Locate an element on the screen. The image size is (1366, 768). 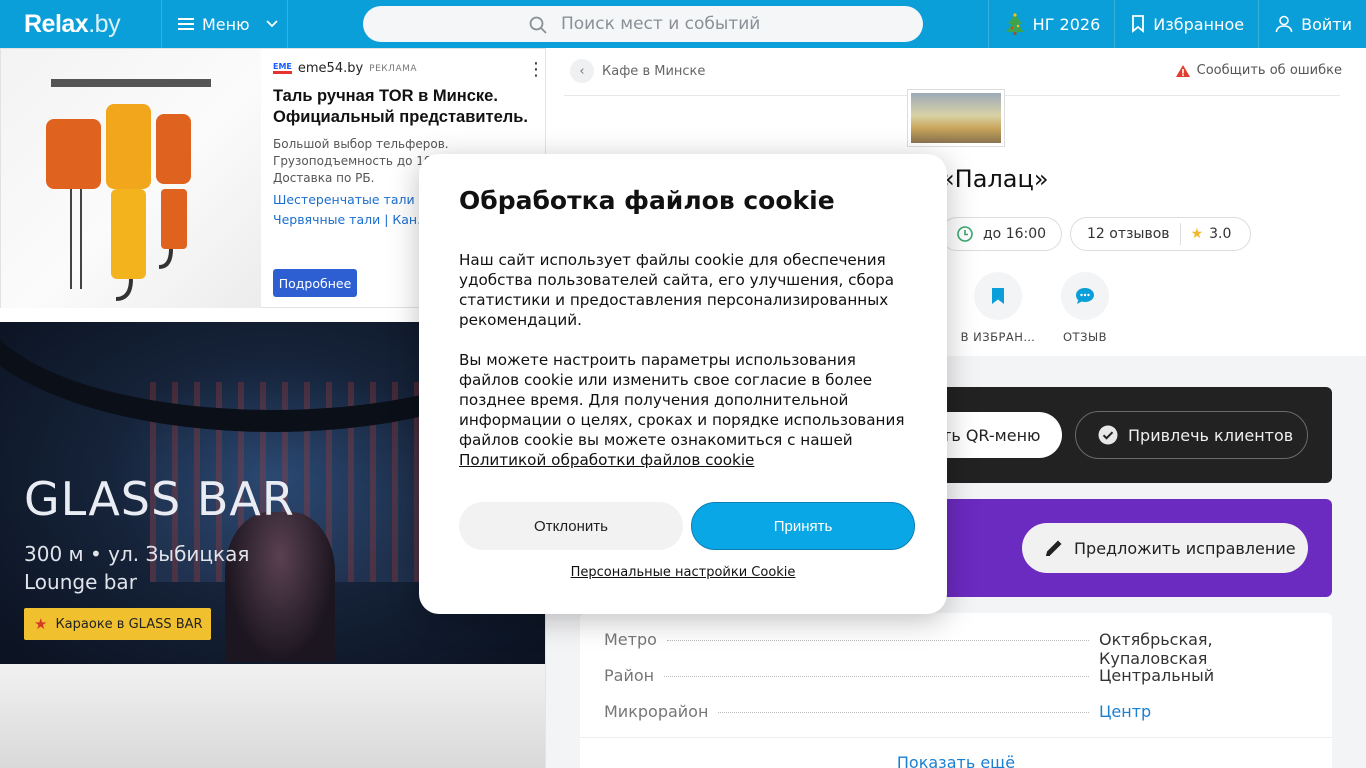
login-button: Войти is located at coordinates (1312, 24).